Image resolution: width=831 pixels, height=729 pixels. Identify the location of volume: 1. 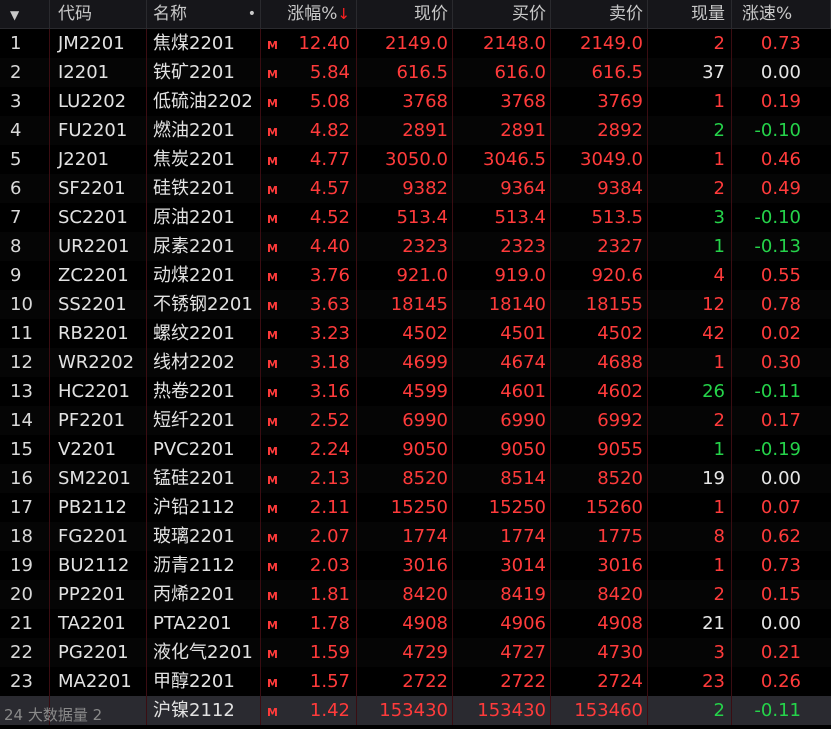
(690, 362).